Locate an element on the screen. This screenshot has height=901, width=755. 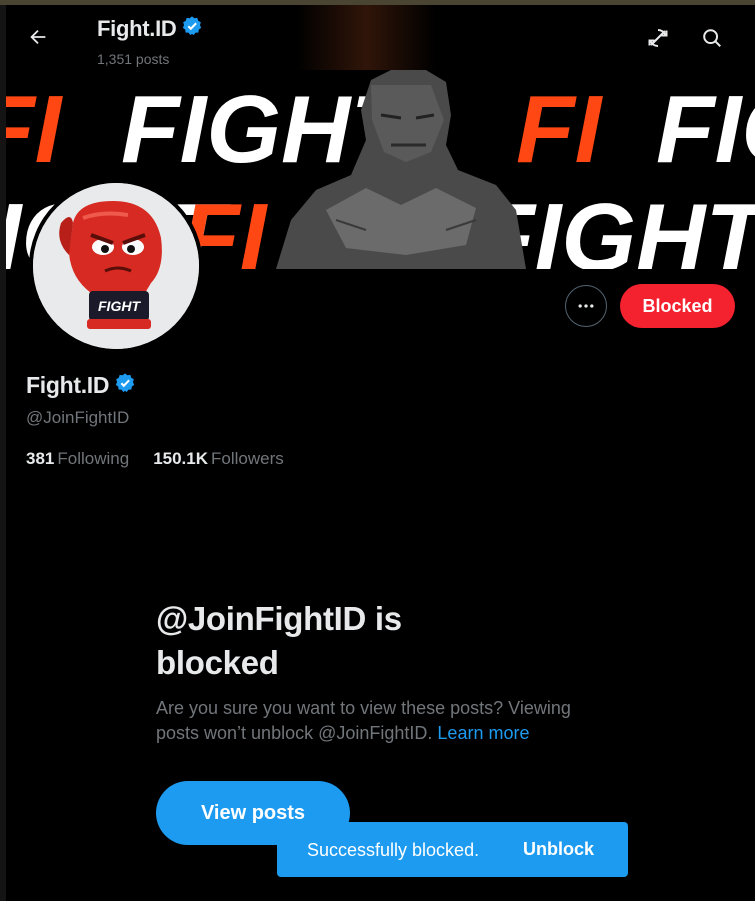
banner-text-accent-2: FI is located at coordinates (560, 129).